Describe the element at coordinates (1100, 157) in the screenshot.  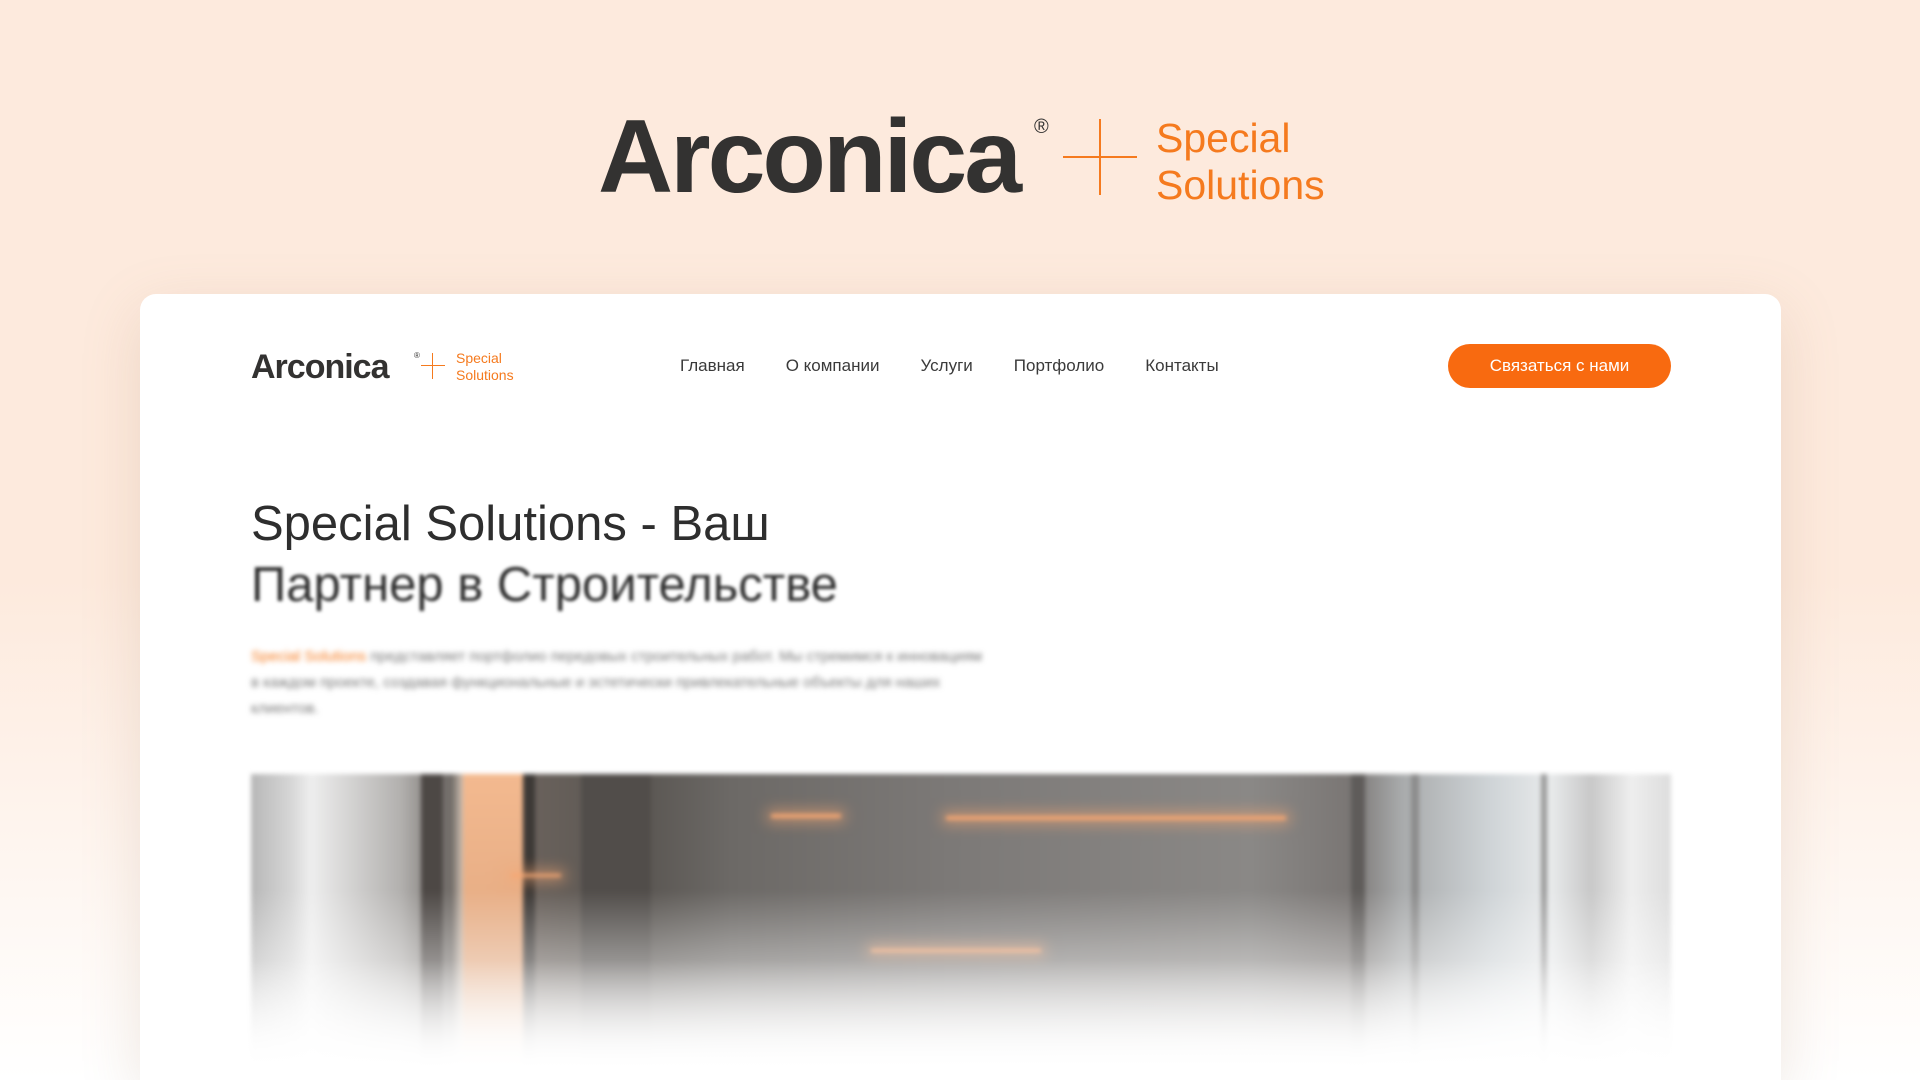
I see `plus-icon` at that location.